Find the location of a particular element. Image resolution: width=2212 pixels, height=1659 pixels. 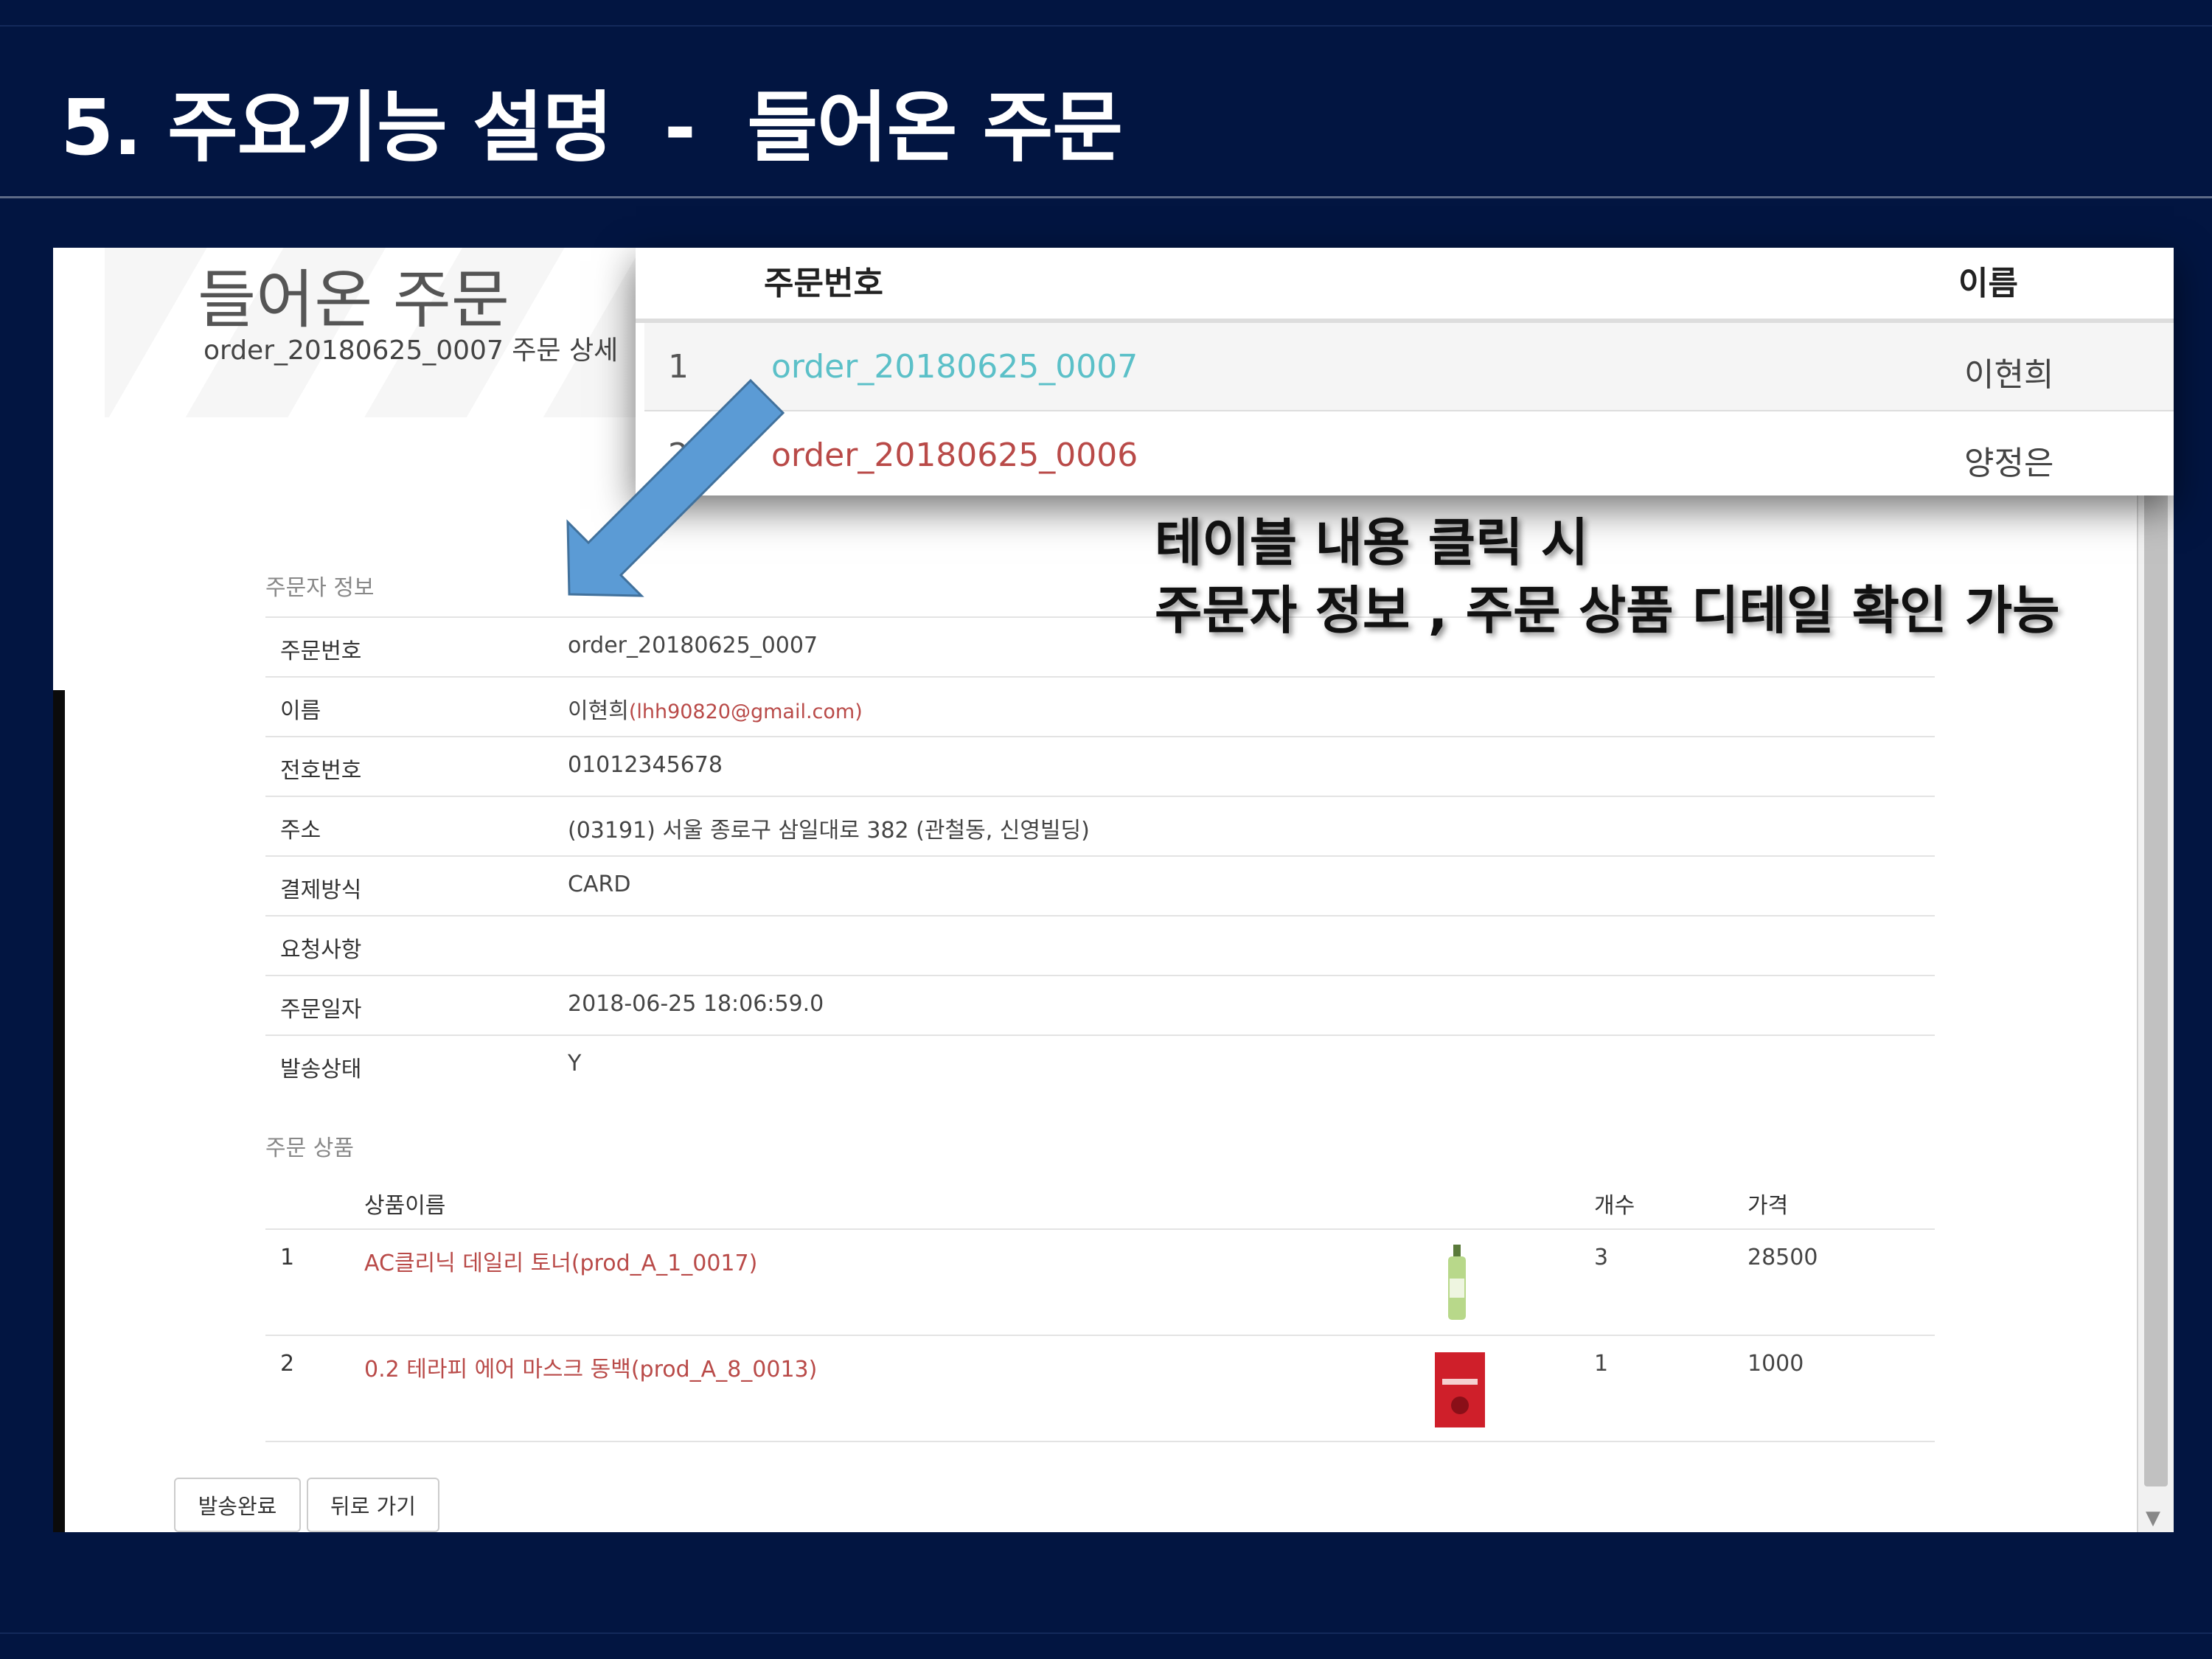

annotation-line-2: 주문자 정보 , 주문 상품 디테일 확인 가능 is located at coordinates (1607, 610).